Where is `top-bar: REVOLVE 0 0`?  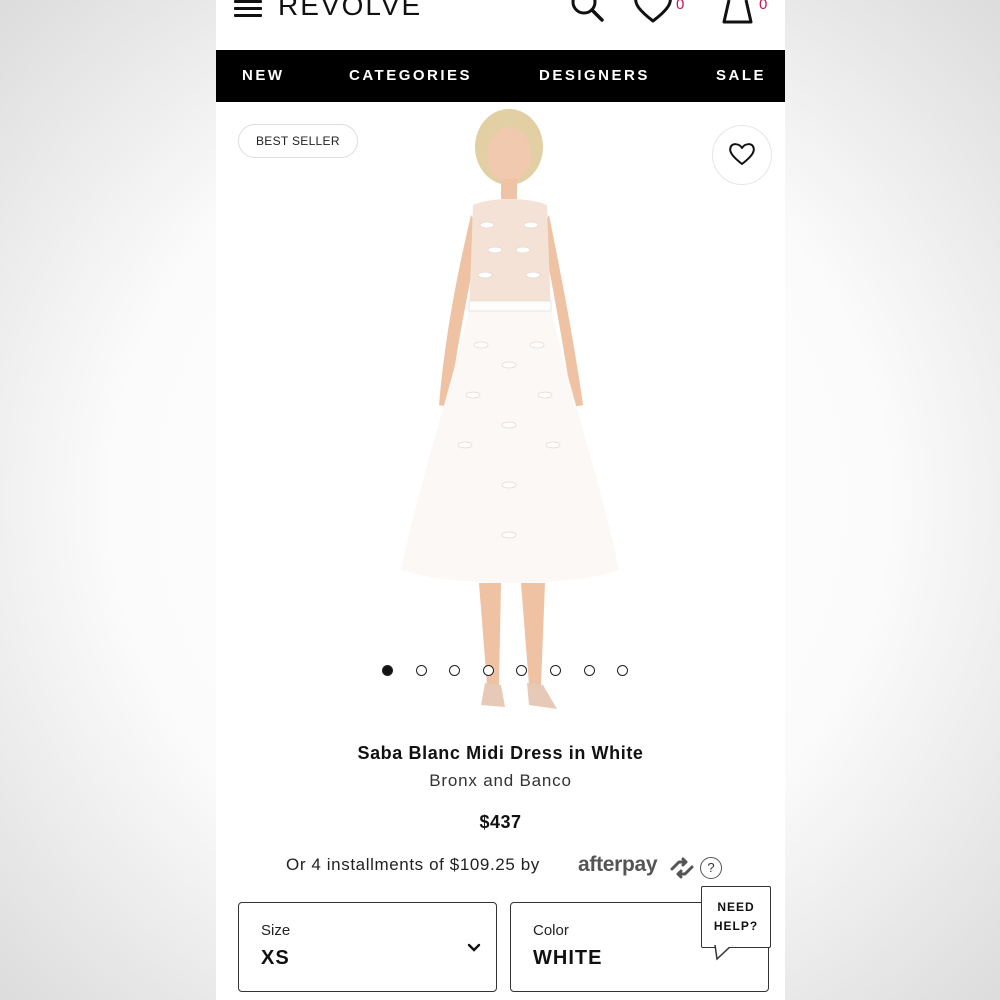 top-bar: REVOLVE 0 0 is located at coordinates (500, 25).